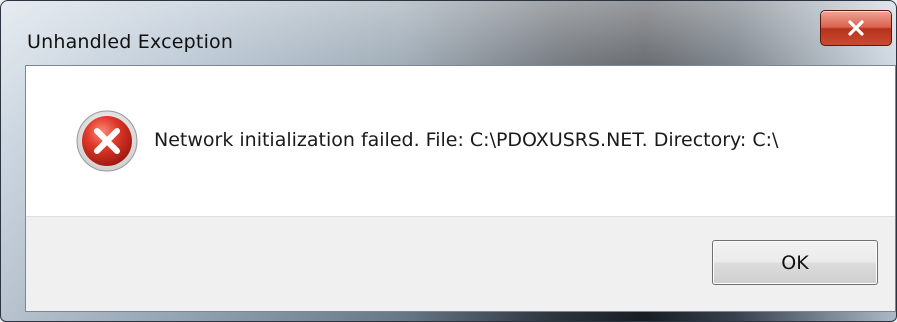 This screenshot has height=322, width=897. What do you see at coordinates (130, 42) in the screenshot?
I see `dialog-title: Unhandled Exception` at bounding box center [130, 42].